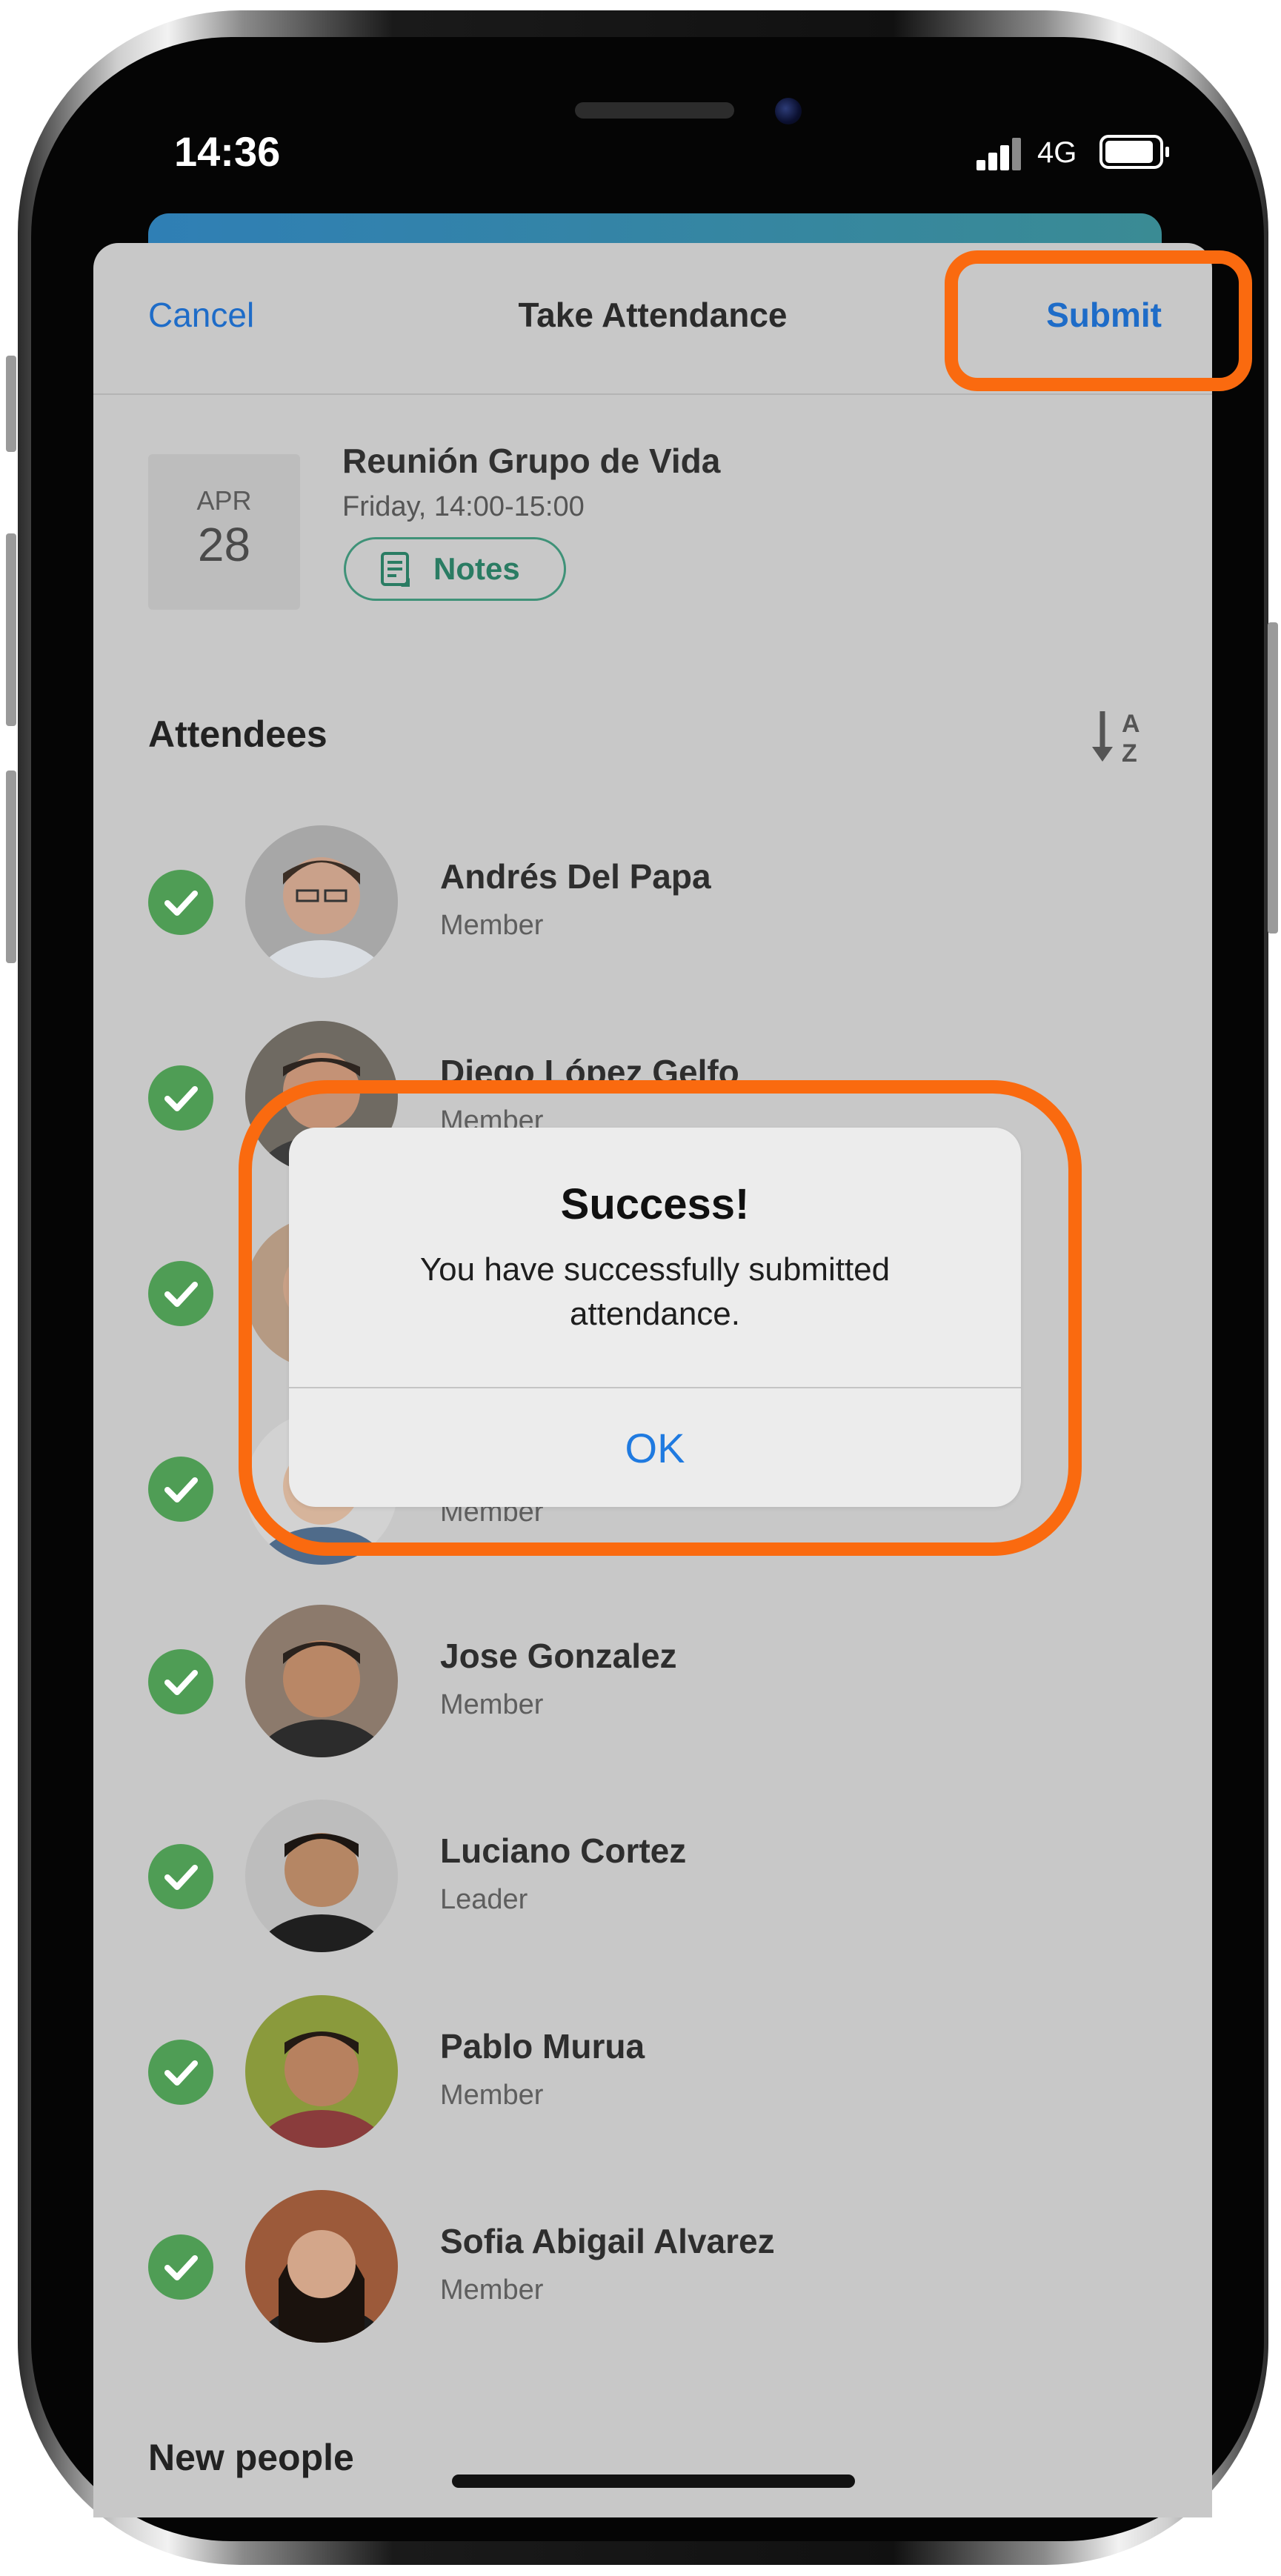  I want to click on sort-a-z-icon: A Z, so click(1119, 737).